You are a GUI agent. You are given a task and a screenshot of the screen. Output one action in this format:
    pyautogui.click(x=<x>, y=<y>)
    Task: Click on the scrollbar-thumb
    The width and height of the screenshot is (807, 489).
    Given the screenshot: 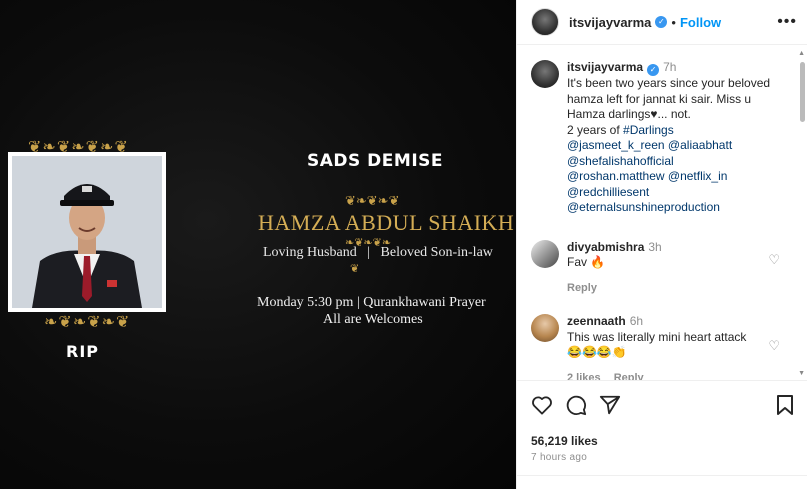 What is the action you would take?
    pyautogui.click(x=802, y=92)
    